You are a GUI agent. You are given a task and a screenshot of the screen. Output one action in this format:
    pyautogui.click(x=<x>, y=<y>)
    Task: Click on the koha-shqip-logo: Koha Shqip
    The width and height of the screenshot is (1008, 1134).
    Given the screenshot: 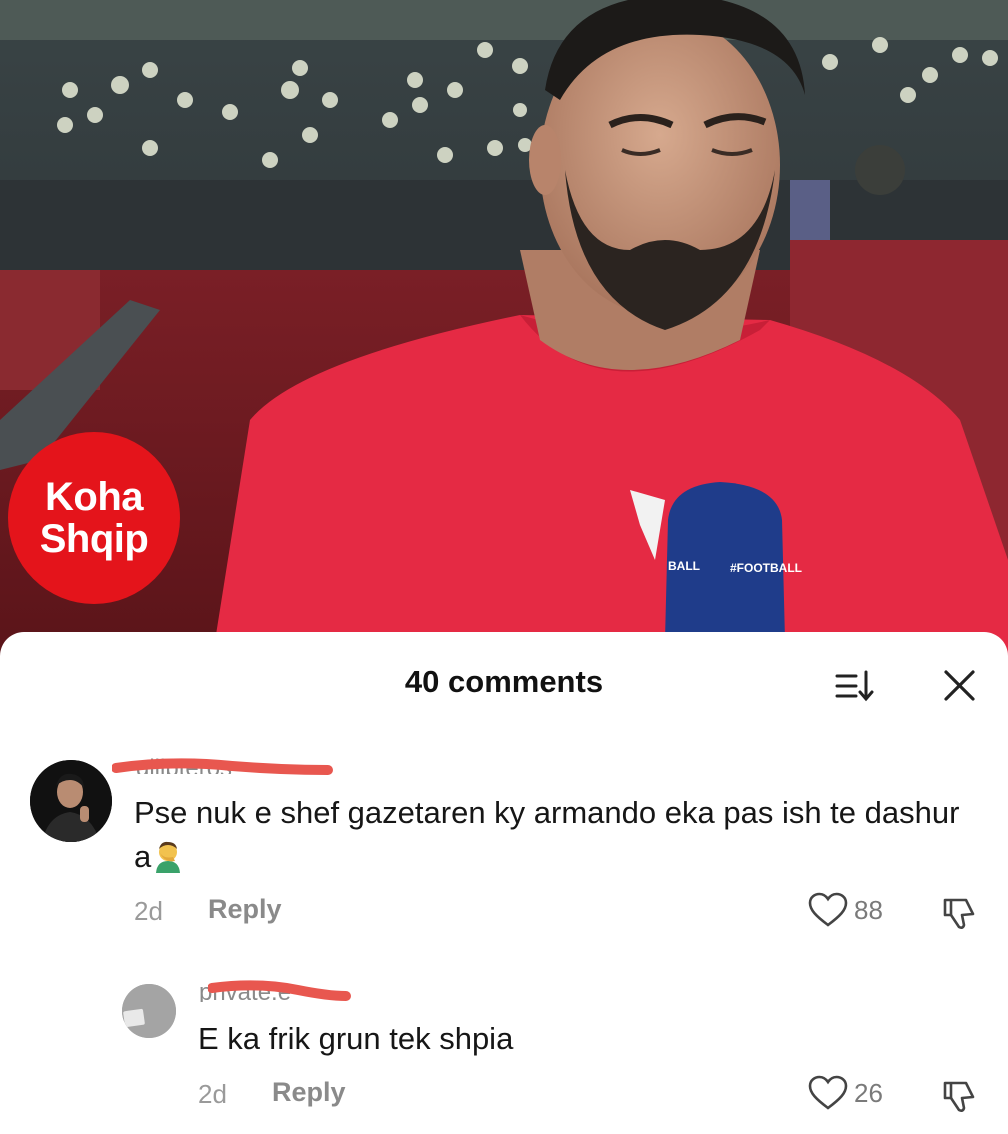 What is the action you would take?
    pyautogui.click(x=94, y=518)
    